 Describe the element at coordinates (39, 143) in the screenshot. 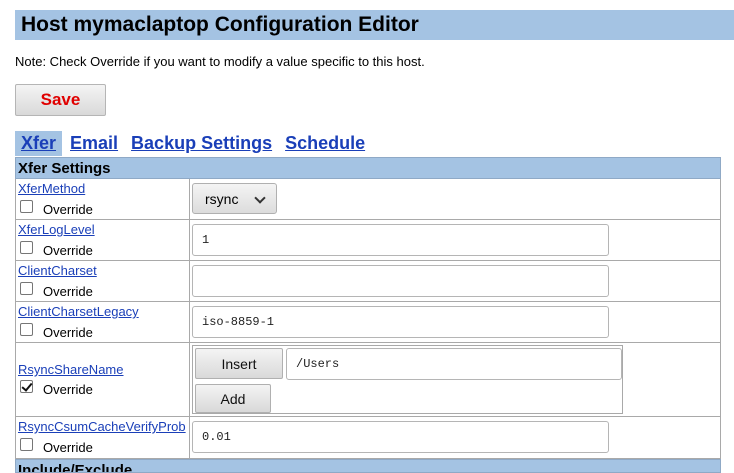

I see `tab-xfer: Xfer` at that location.